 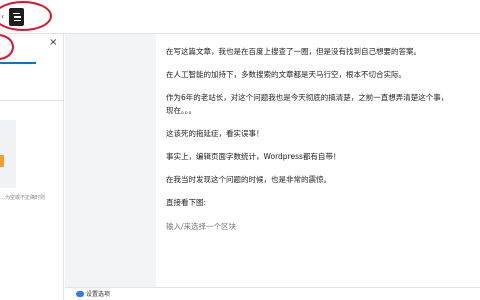 What do you see at coordinates (323, 203) in the screenshot?
I see `paragraph-block: 直接看下图:` at bounding box center [323, 203].